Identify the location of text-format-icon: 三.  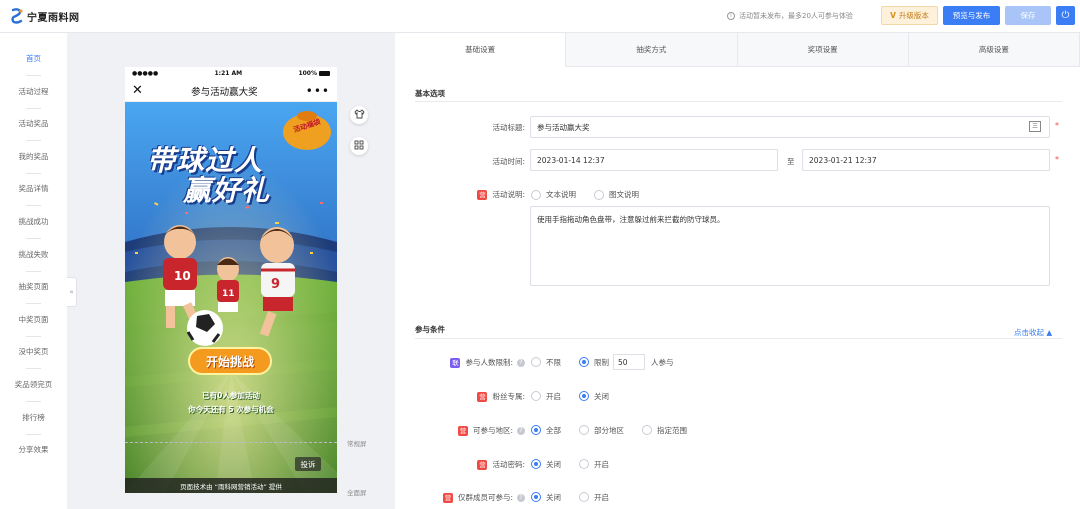
(1035, 126).